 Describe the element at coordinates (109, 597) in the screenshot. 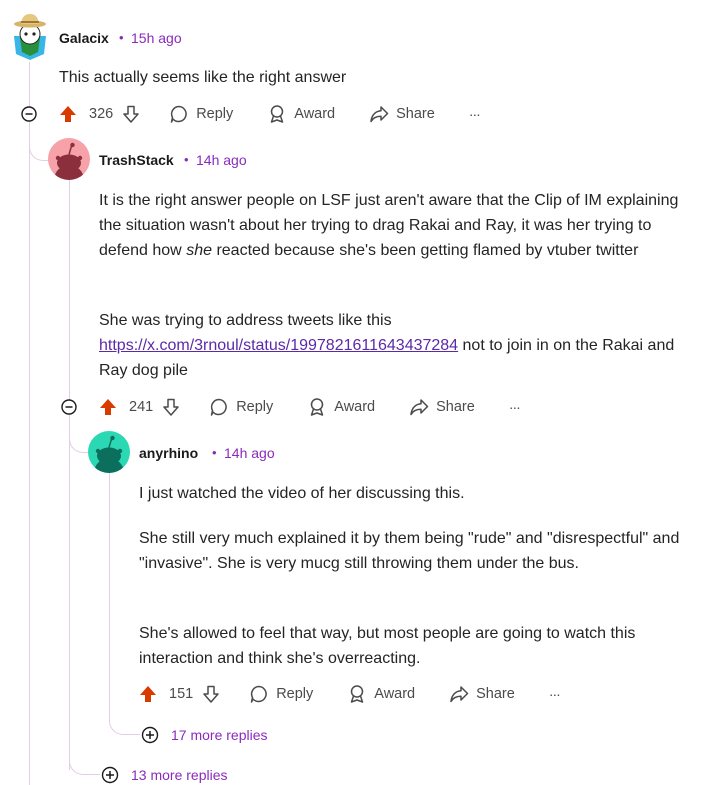

I see `thread-line-anyrhino` at that location.